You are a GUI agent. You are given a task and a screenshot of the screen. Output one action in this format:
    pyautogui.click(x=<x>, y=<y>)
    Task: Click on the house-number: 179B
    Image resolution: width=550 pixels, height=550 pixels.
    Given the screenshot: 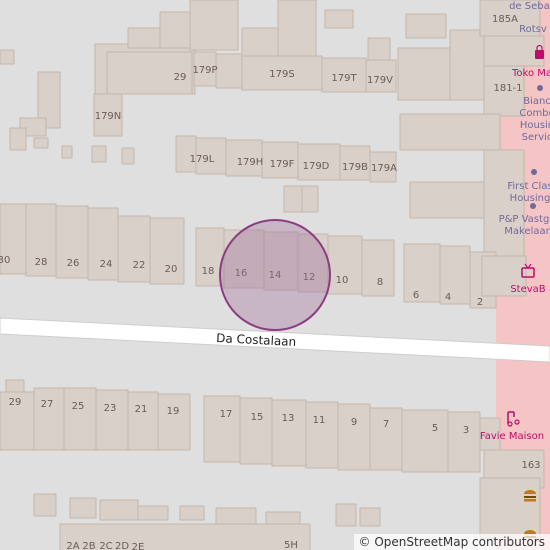 What is the action you would take?
    pyautogui.click(x=355, y=167)
    